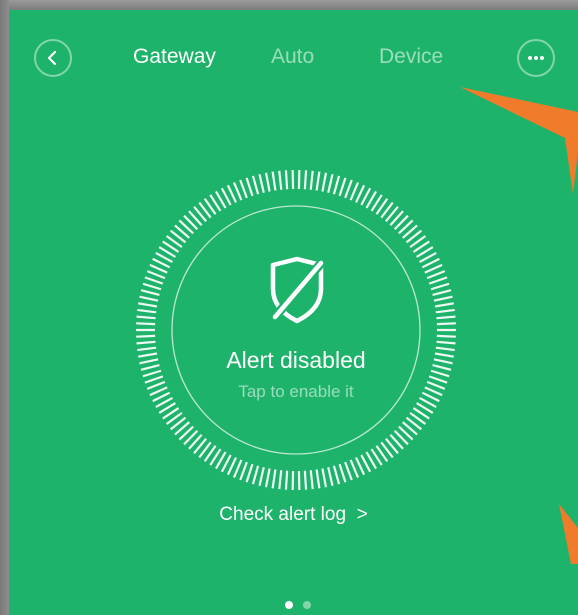 This screenshot has width=578, height=615. What do you see at coordinates (4, 307) in the screenshot?
I see `window-frame-left` at bounding box center [4, 307].